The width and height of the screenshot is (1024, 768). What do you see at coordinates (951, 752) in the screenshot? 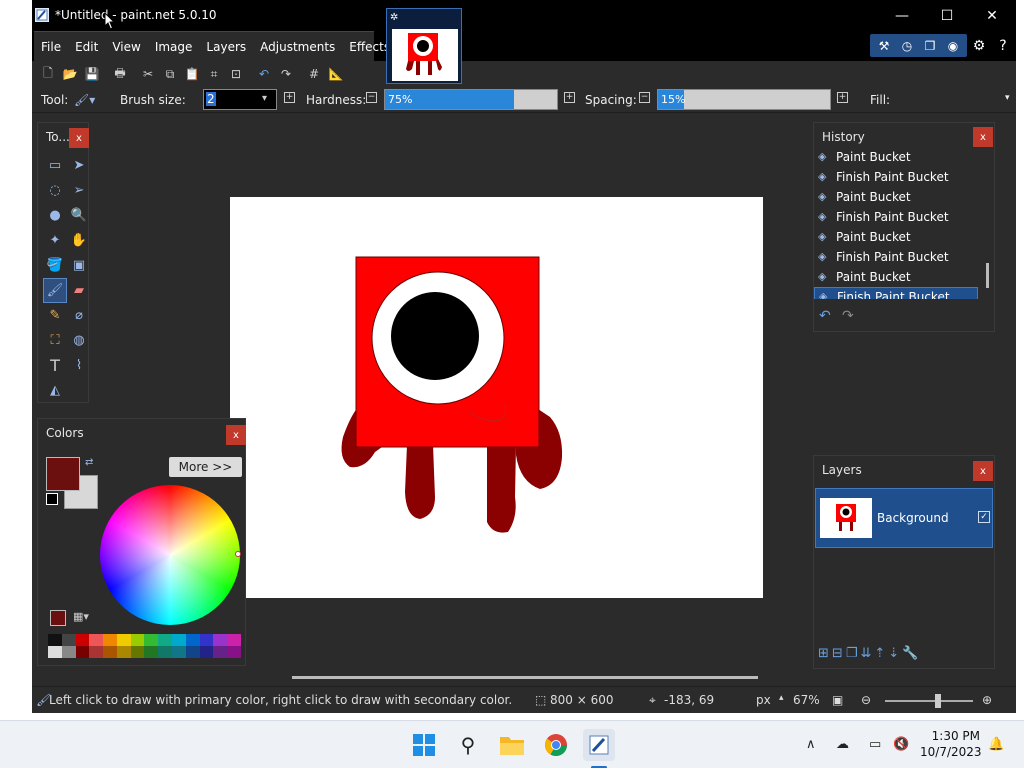
I see `taskbar-date: 10/7/2023` at bounding box center [951, 752].